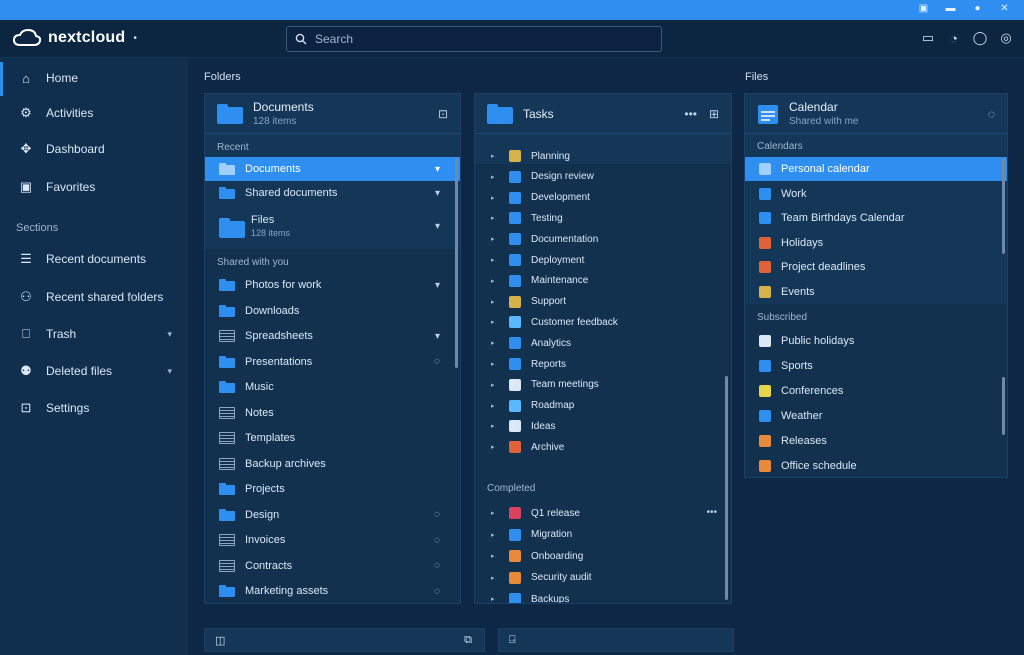 This screenshot has height=655, width=1024. I want to click on list-item: Design ◌, so click(332, 515).